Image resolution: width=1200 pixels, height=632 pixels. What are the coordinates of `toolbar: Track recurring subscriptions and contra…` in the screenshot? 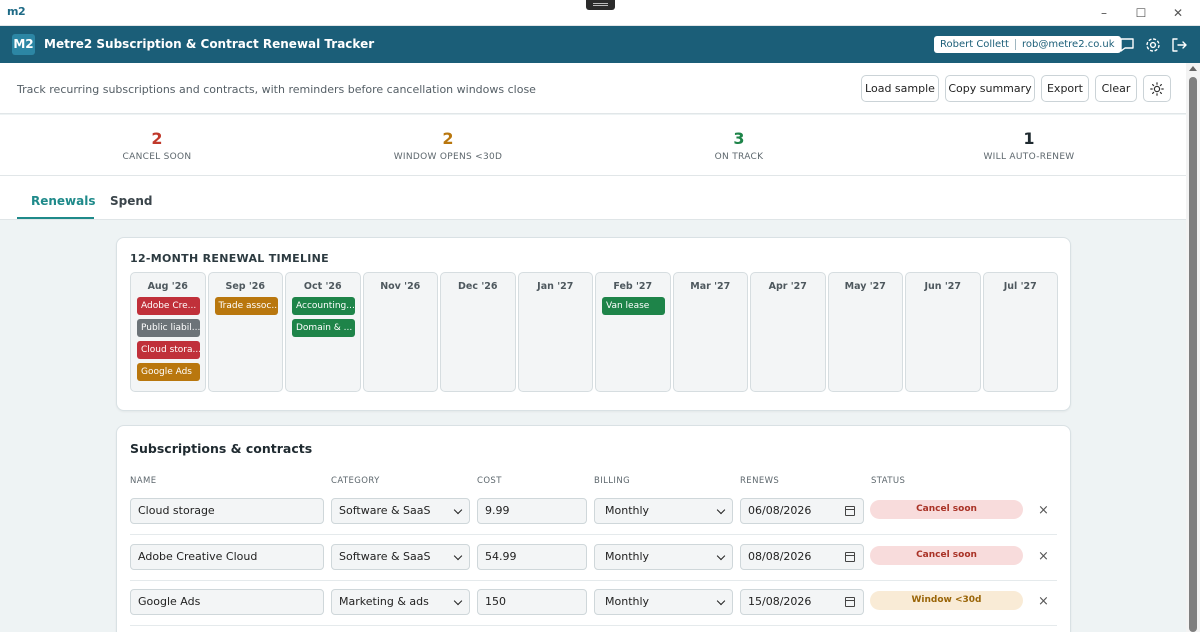 It's located at (593, 88).